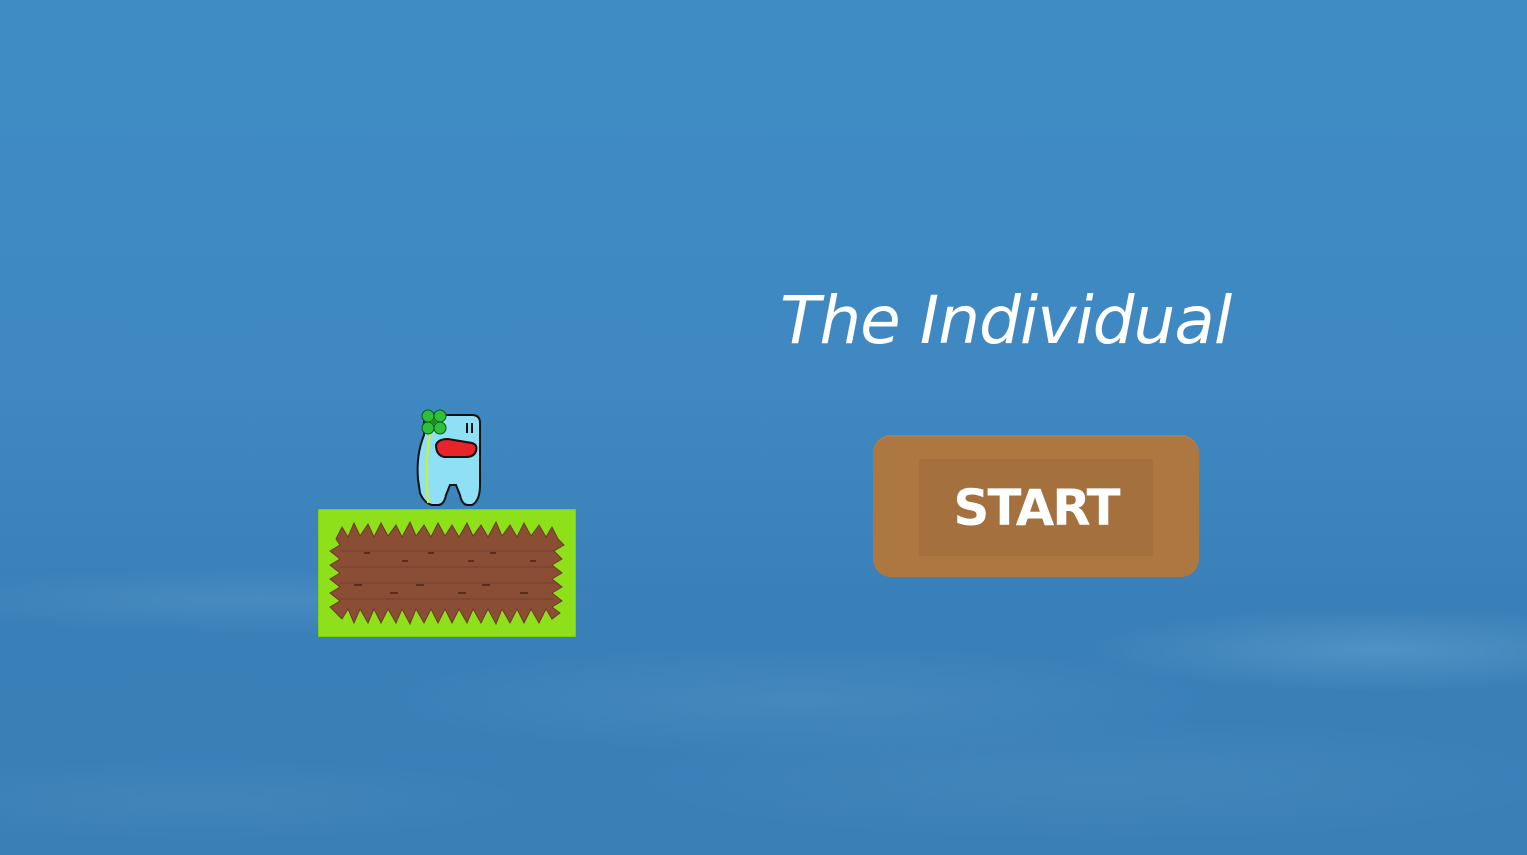 This screenshot has height=855, width=1527. I want to click on start-button-label: START, so click(1036, 507).